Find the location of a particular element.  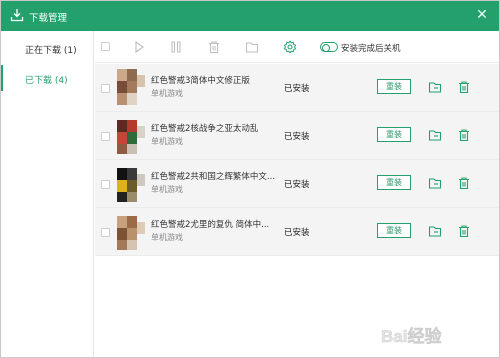

game-name: 红色警戒3简体中文修正版 is located at coordinates (200, 81).